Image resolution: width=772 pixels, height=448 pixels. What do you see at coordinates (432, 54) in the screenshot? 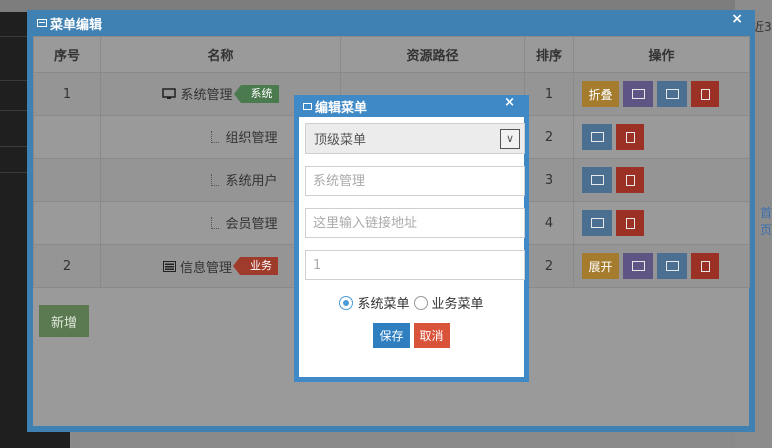
I see `header-path: 资源路径` at bounding box center [432, 54].